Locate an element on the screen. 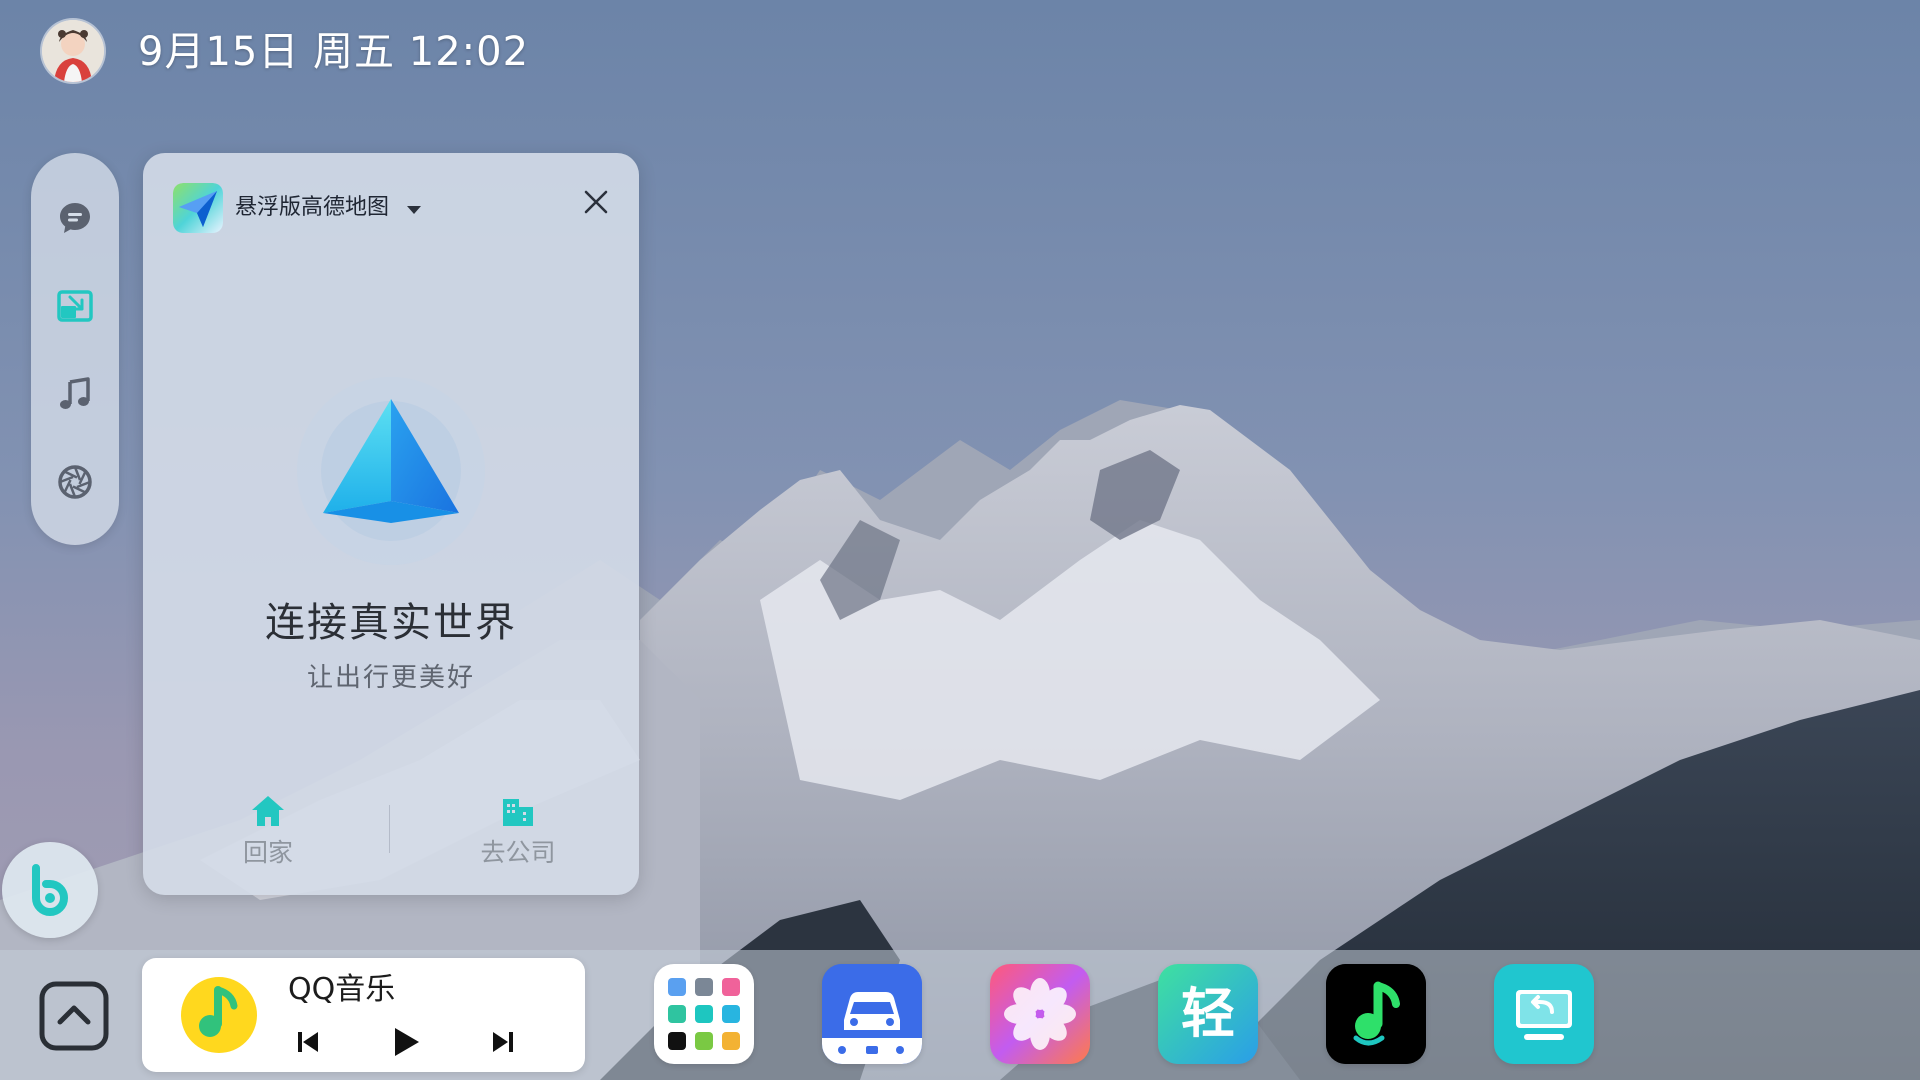  caret-down-icon is located at coordinates (414, 210).